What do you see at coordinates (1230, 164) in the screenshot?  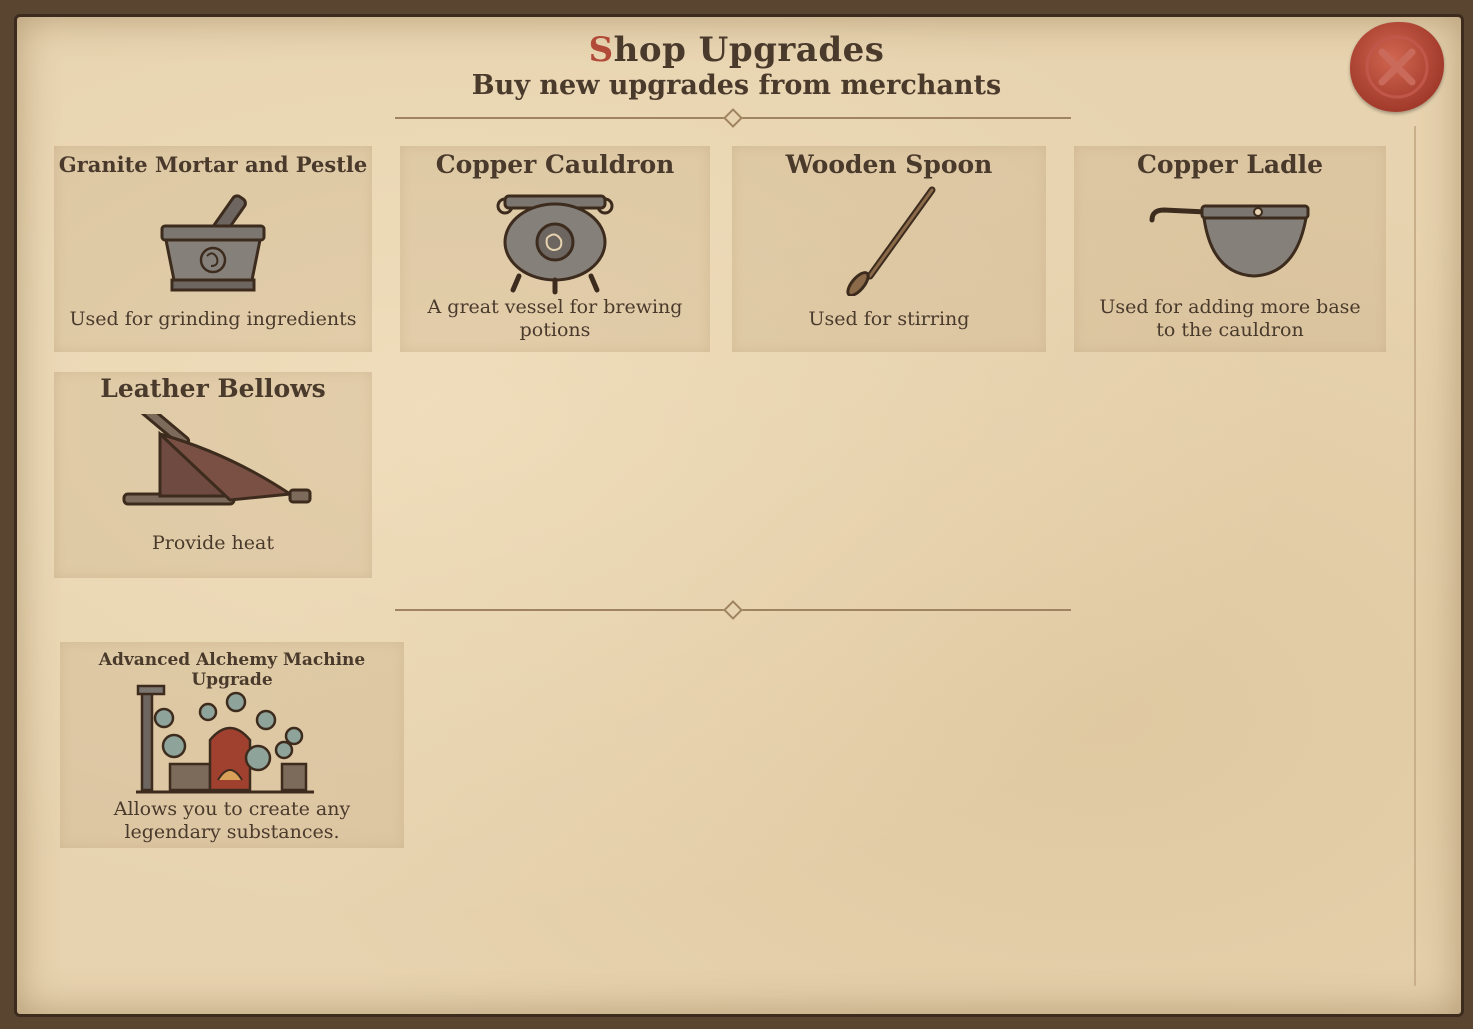 I see `upgrade-name: Copper Ladle` at bounding box center [1230, 164].